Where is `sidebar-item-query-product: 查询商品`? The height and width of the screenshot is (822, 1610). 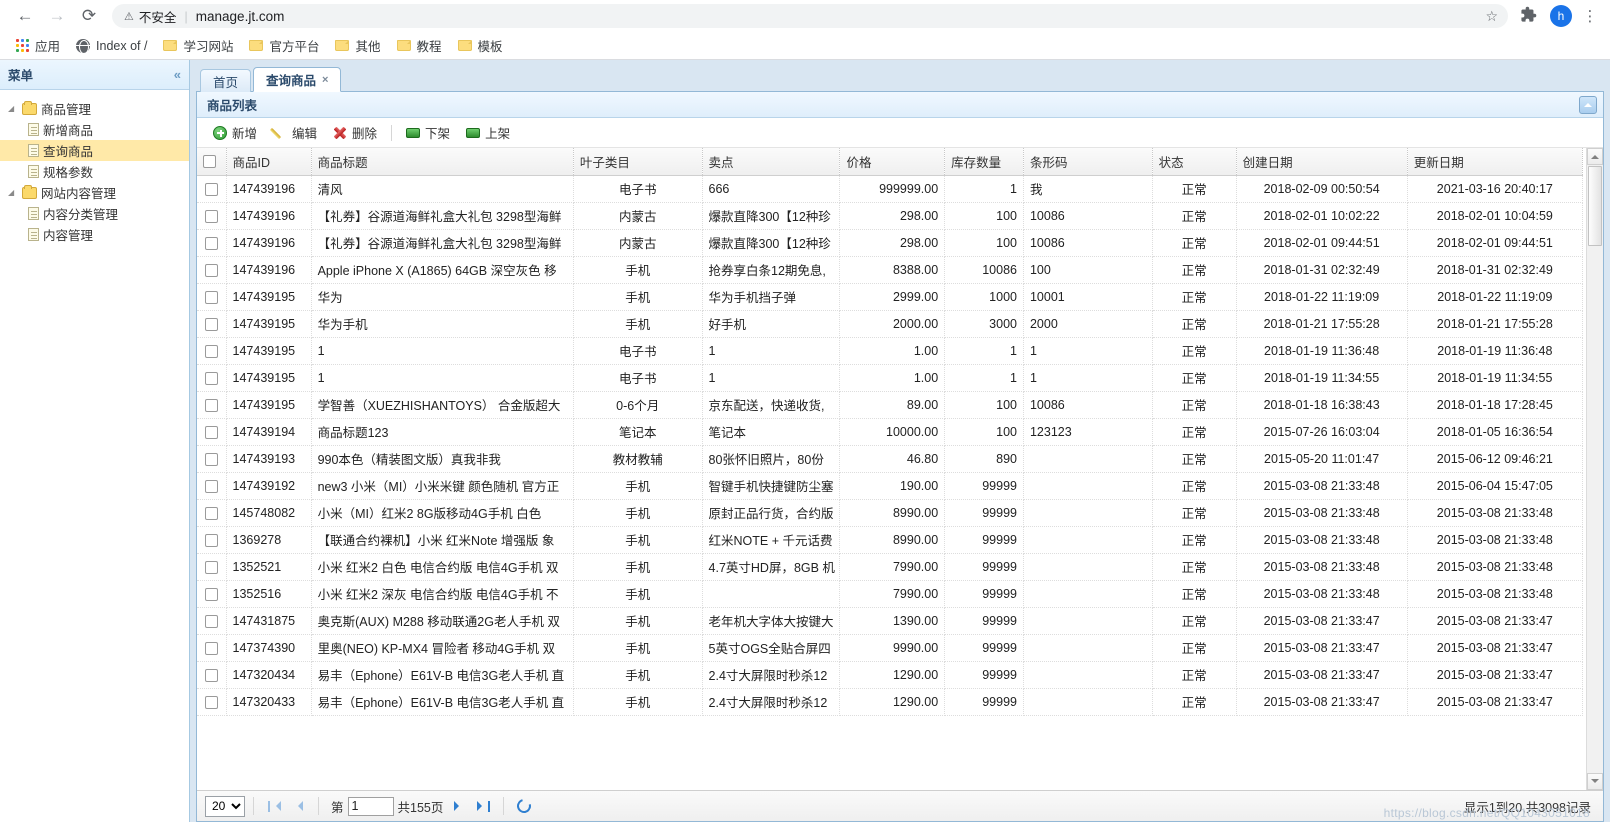
sidebar-item-query-product: 查询商品 is located at coordinates (94, 150).